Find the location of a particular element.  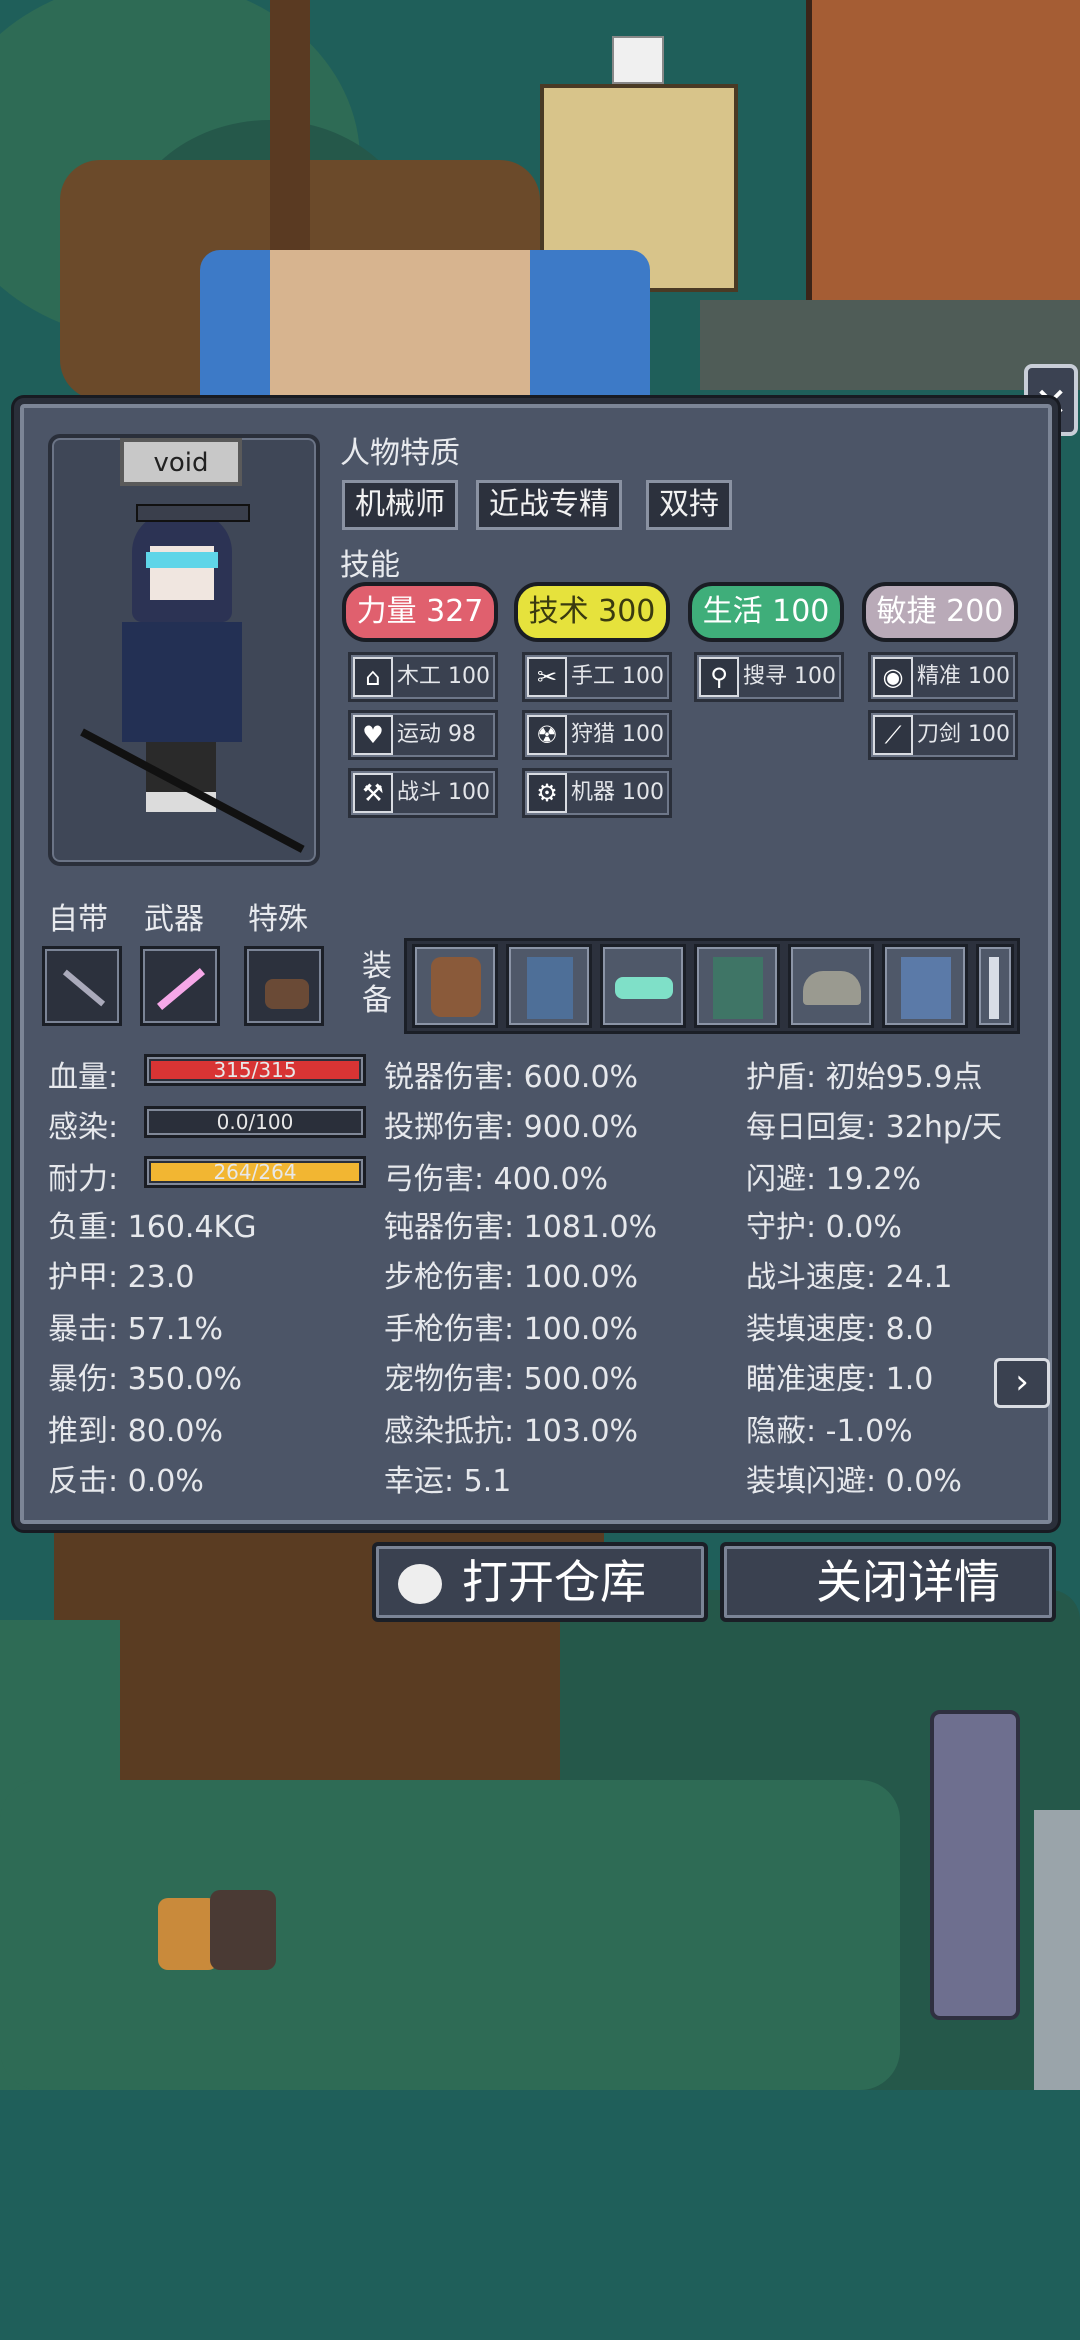

skill-scavenging: ⚲ 搜寻 100 is located at coordinates (769, 677).